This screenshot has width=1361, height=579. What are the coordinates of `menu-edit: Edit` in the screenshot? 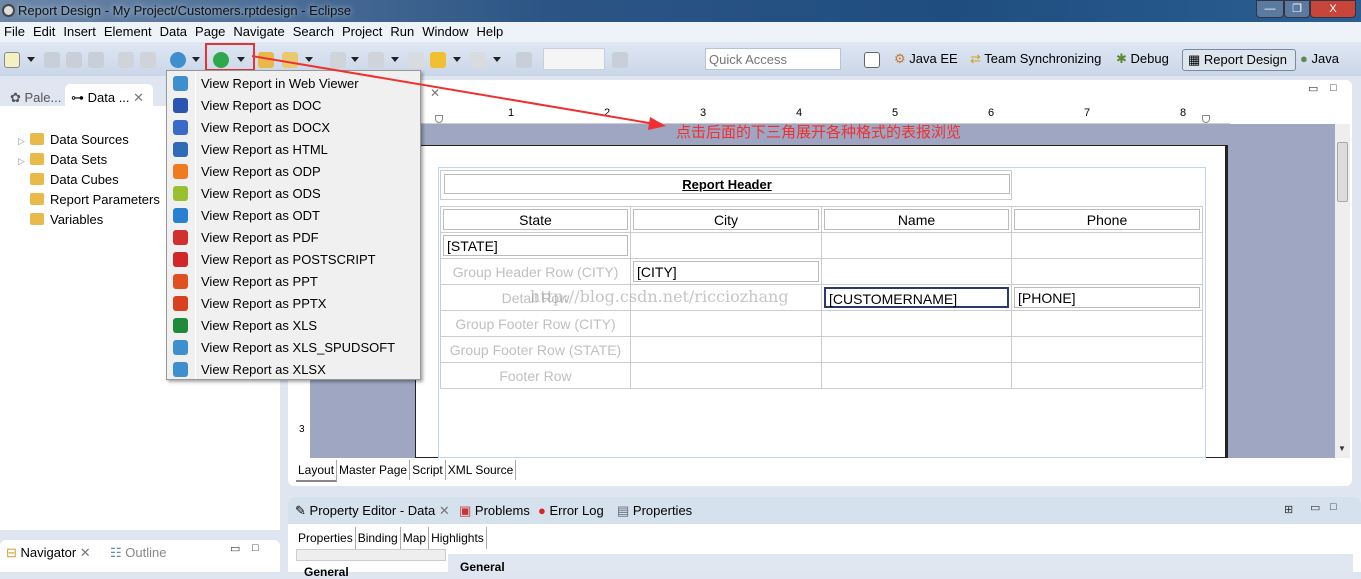 It's located at (44, 30).